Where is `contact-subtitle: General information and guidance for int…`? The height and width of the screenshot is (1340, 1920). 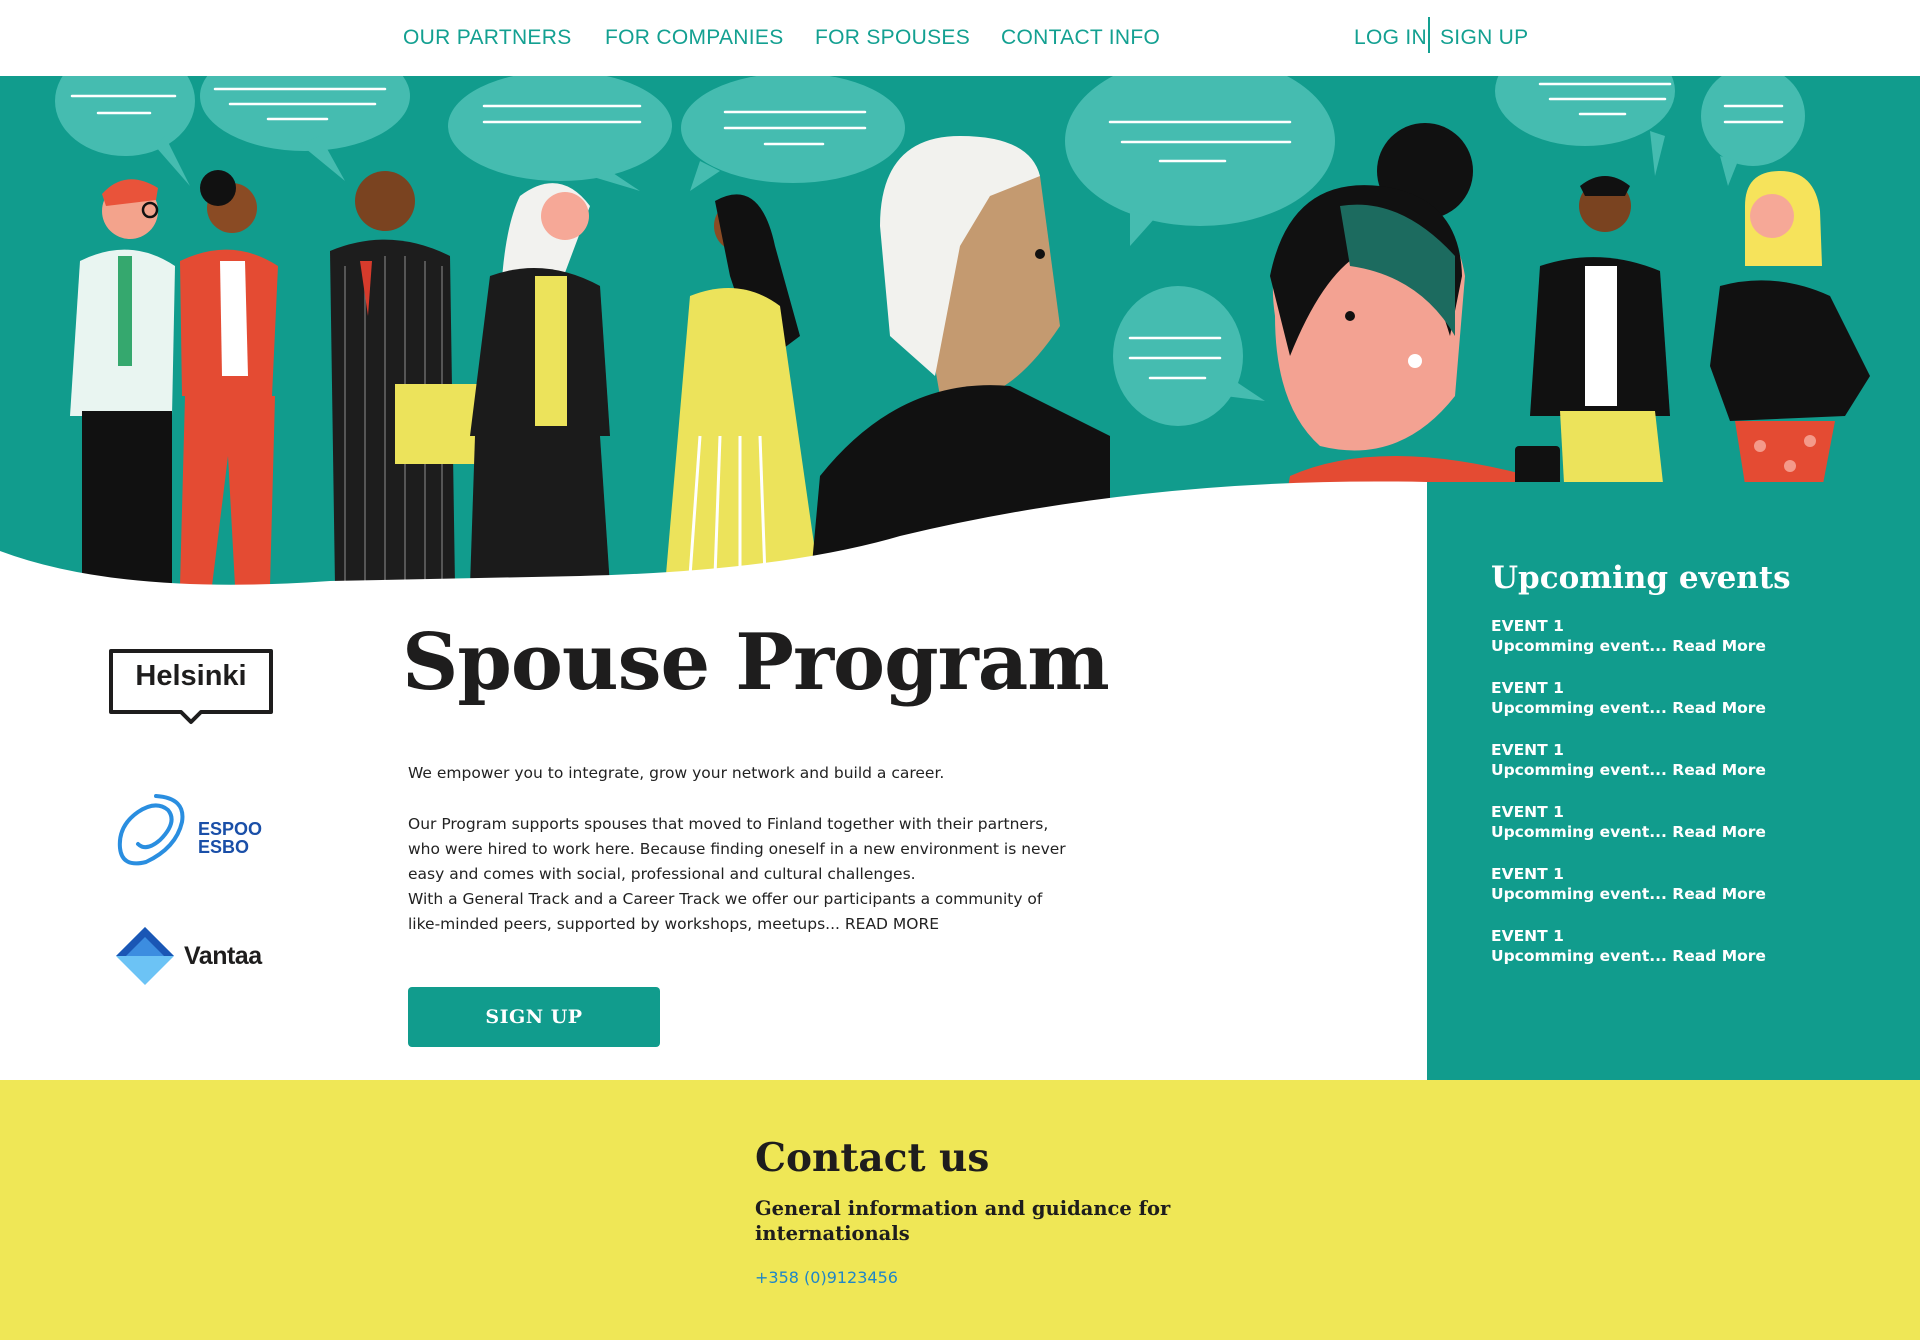
contact-subtitle: General information and guidance for int… is located at coordinates (963, 1221).